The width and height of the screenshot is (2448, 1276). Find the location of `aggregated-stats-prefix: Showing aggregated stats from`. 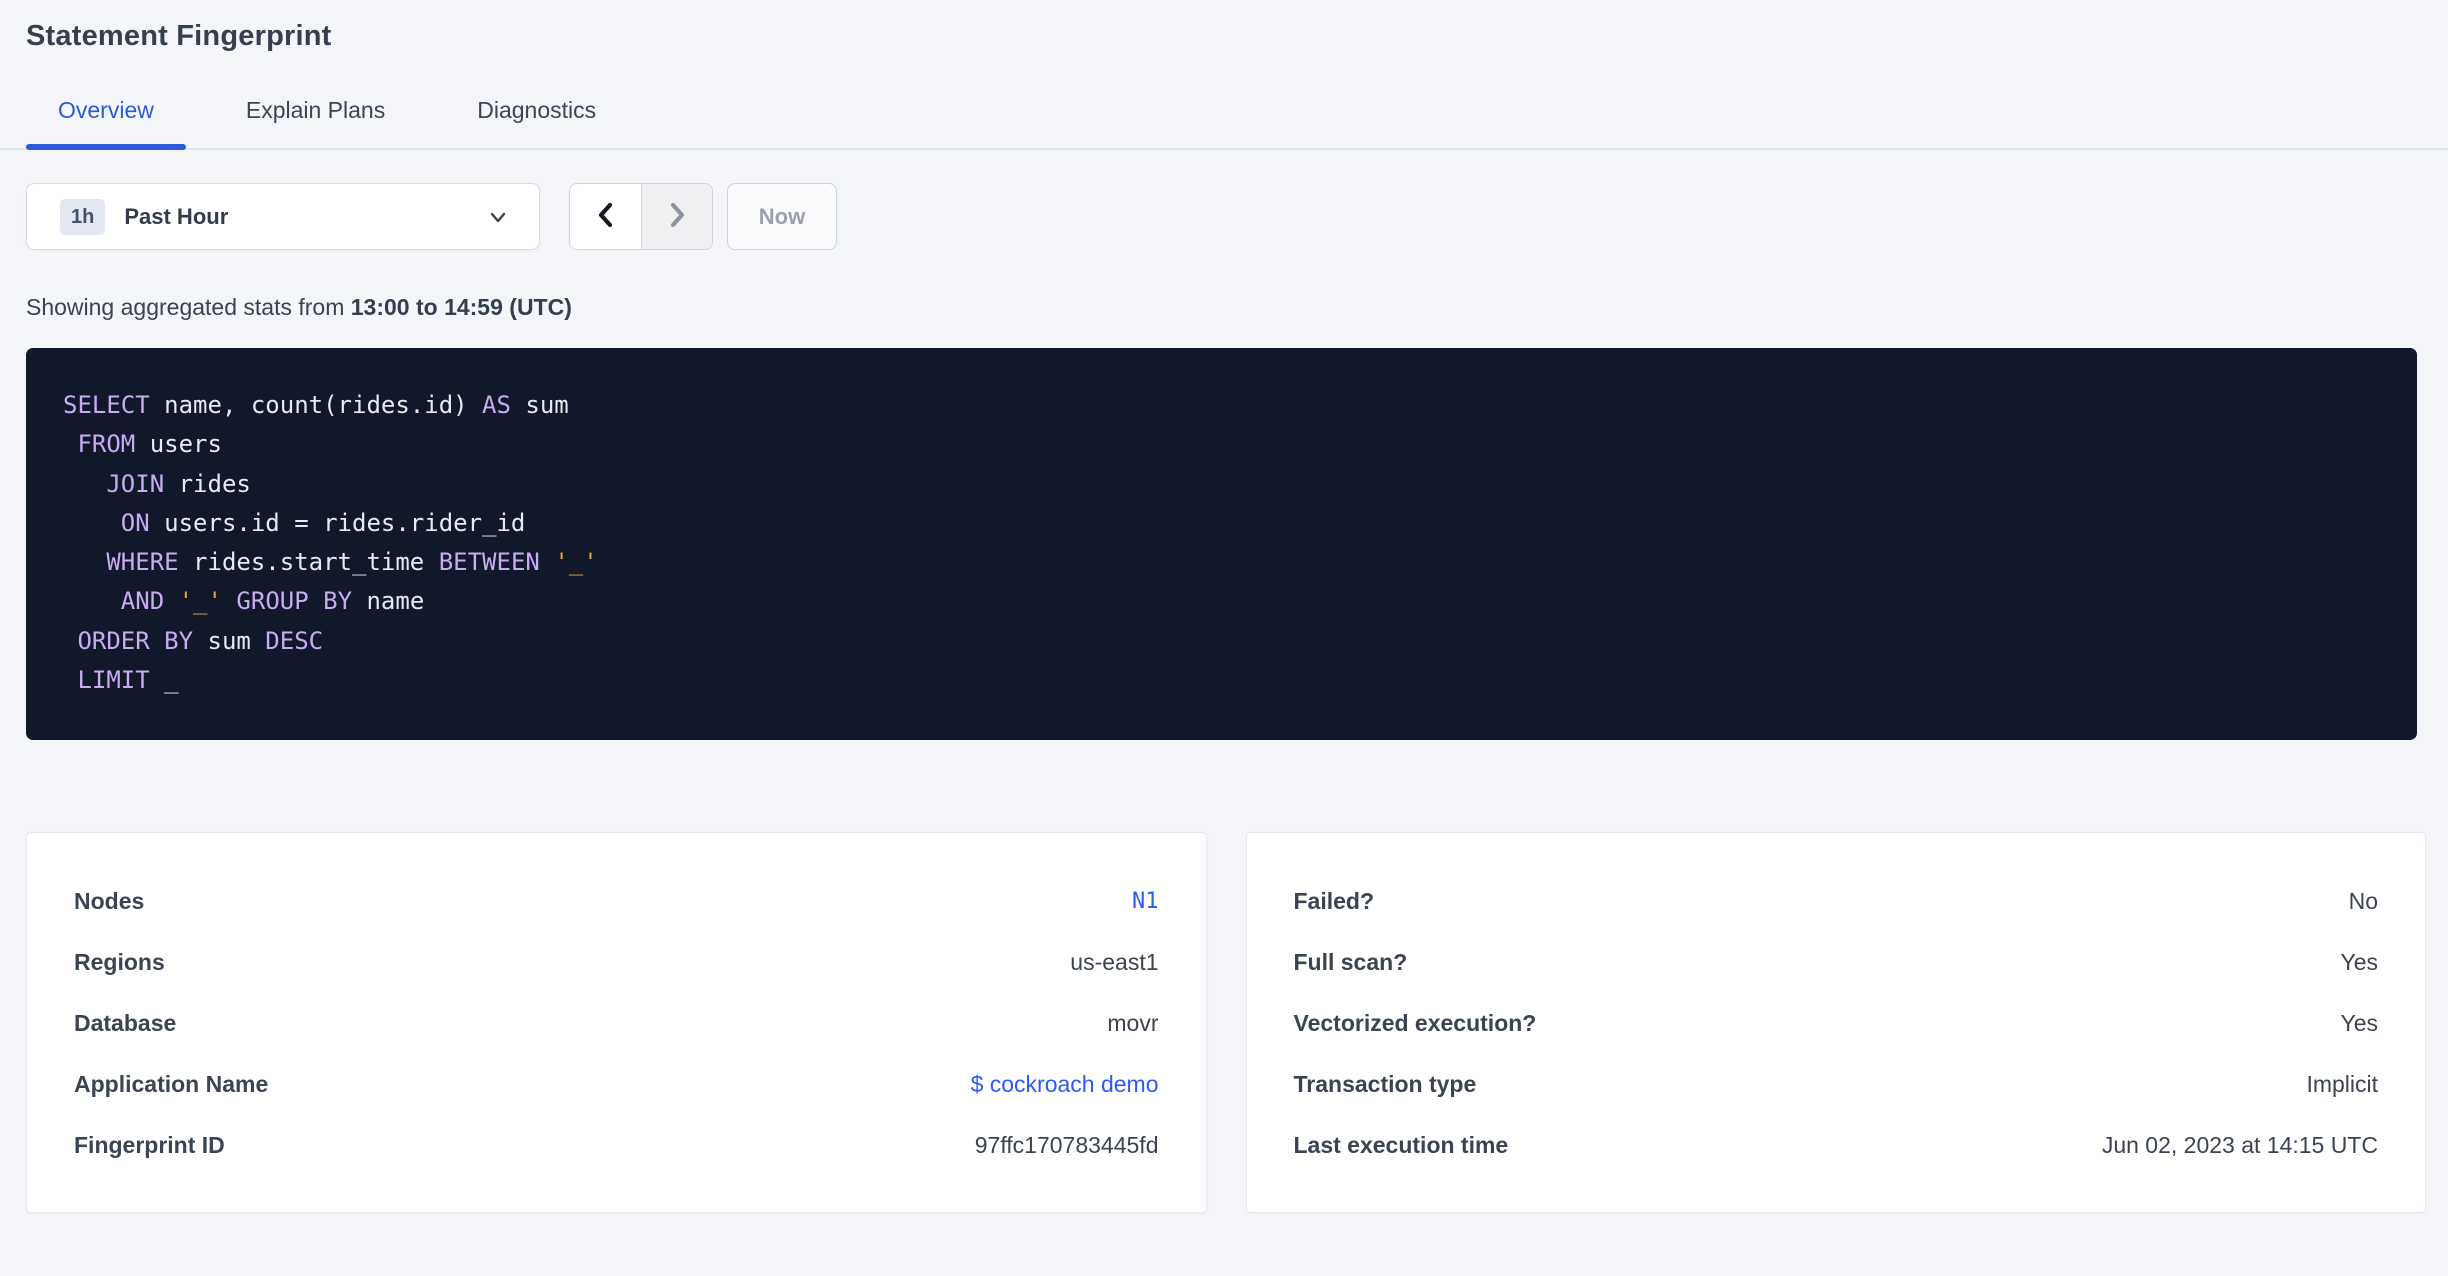

aggregated-stats-prefix: Showing aggregated stats from is located at coordinates (188, 307).